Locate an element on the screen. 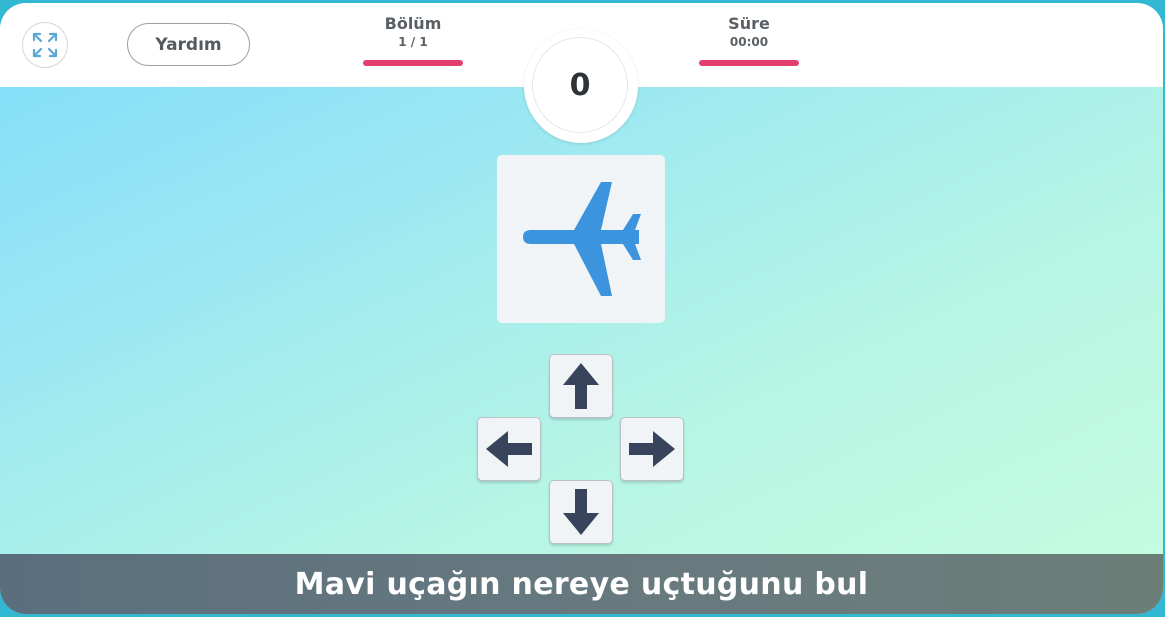  arrow-left-icon is located at coordinates (509, 449).